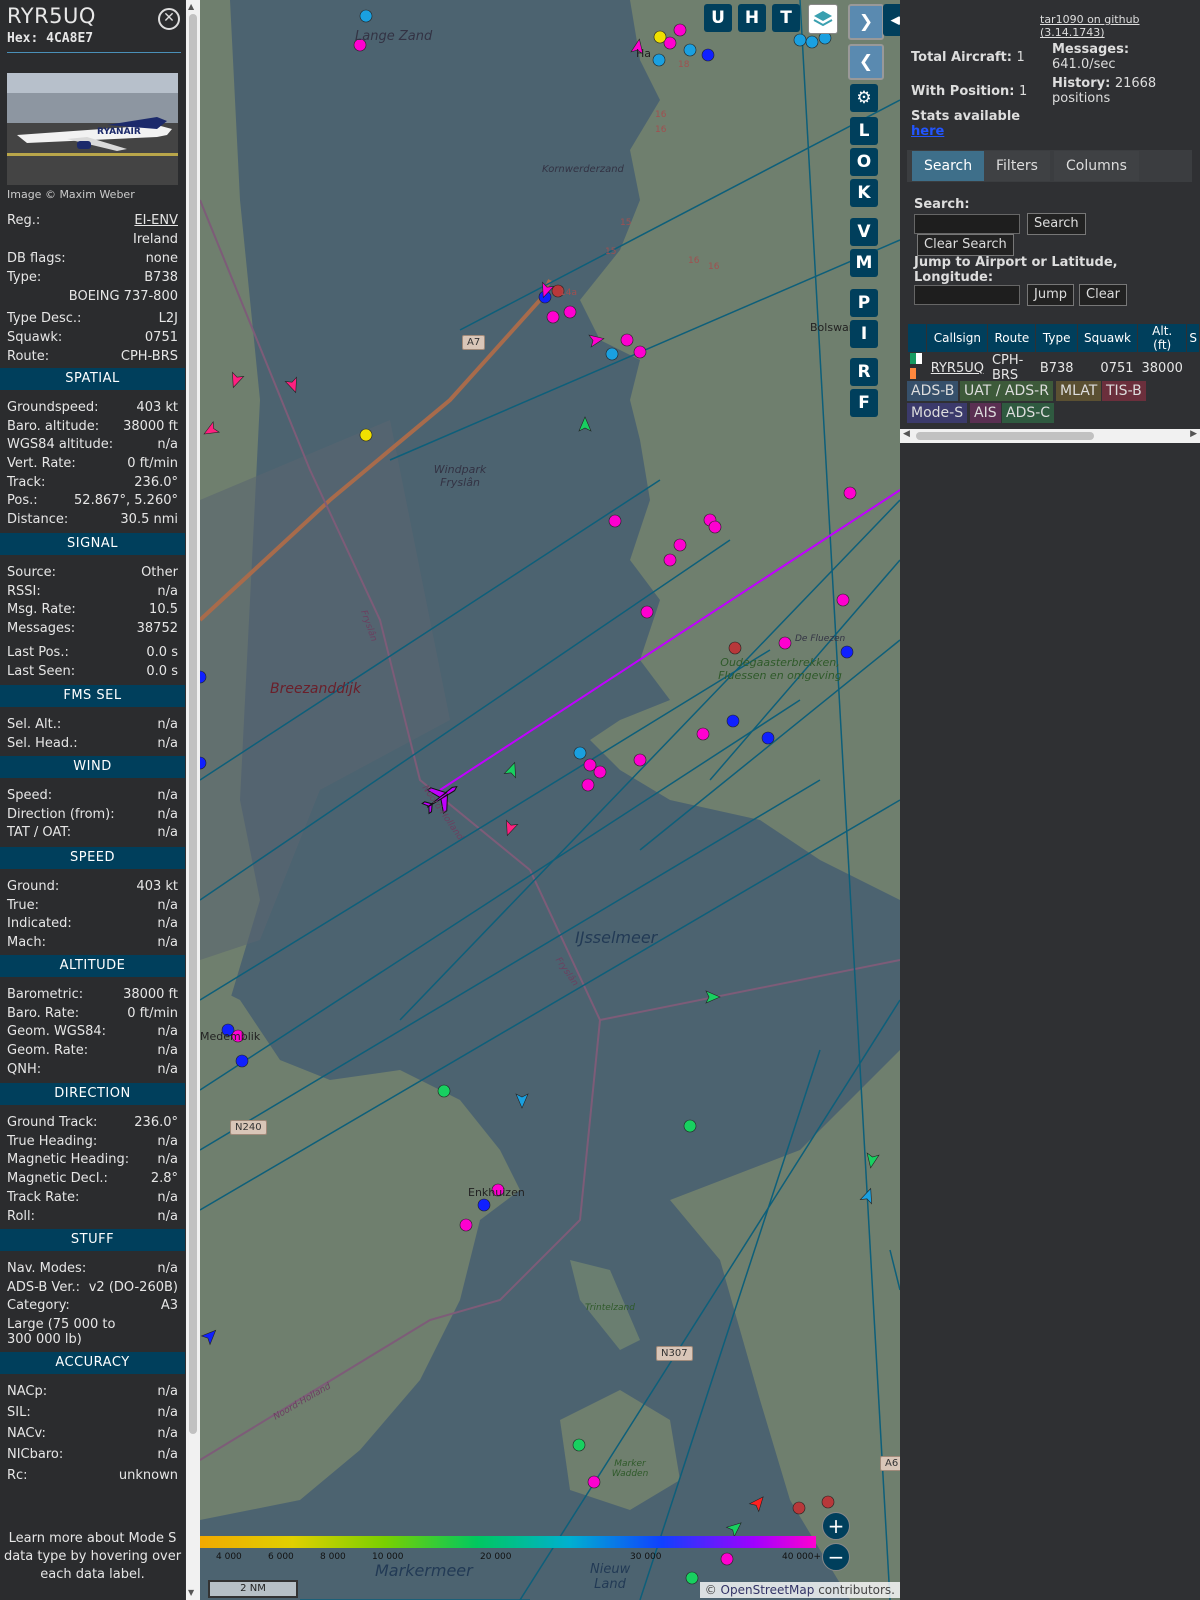 The width and height of the screenshot is (1200, 1600). Describe the element at coordinates (92, 129) in the screenshot. I see `aircraft-photo: RYANAIR` at that location.